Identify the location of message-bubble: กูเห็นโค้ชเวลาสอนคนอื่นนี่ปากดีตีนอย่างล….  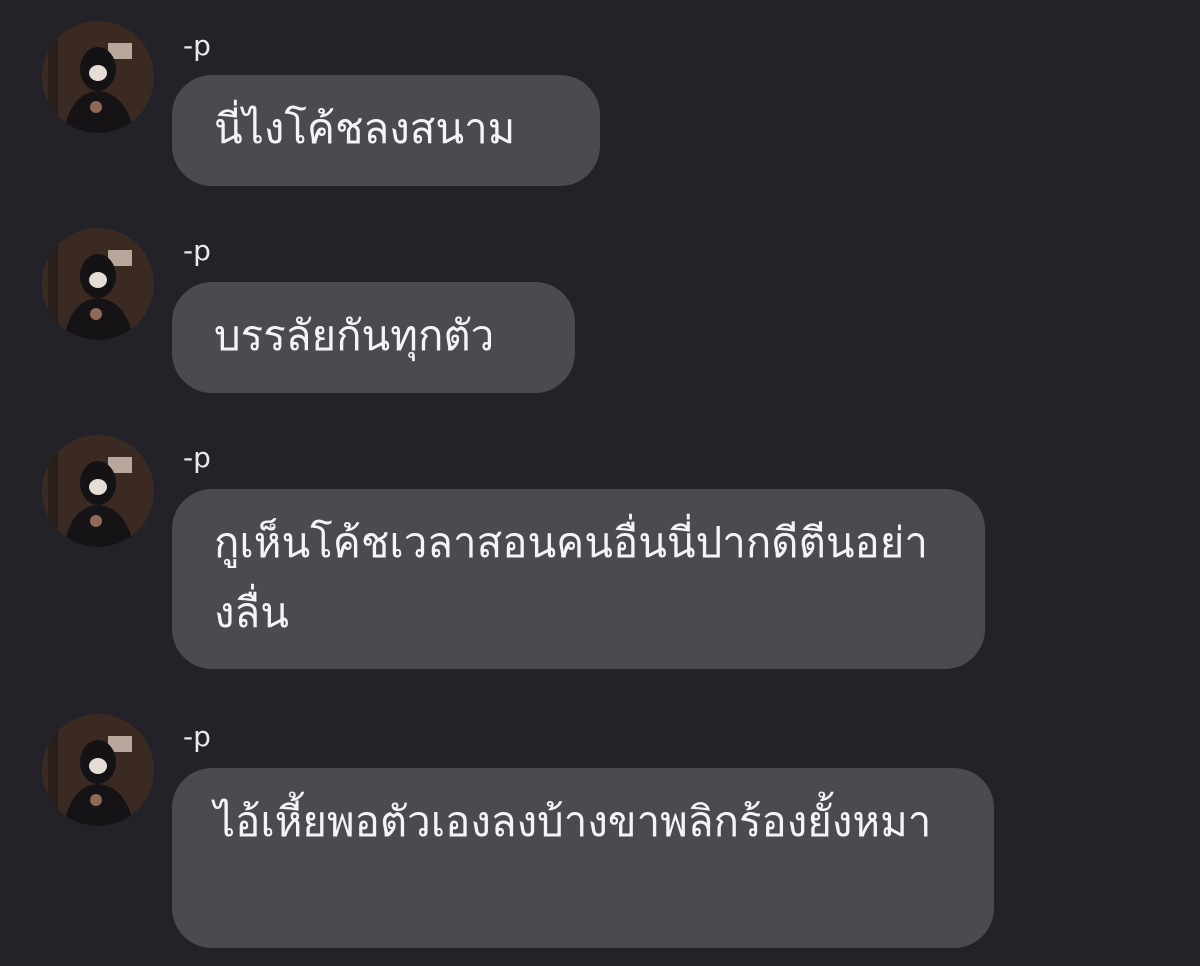
(578, 579).